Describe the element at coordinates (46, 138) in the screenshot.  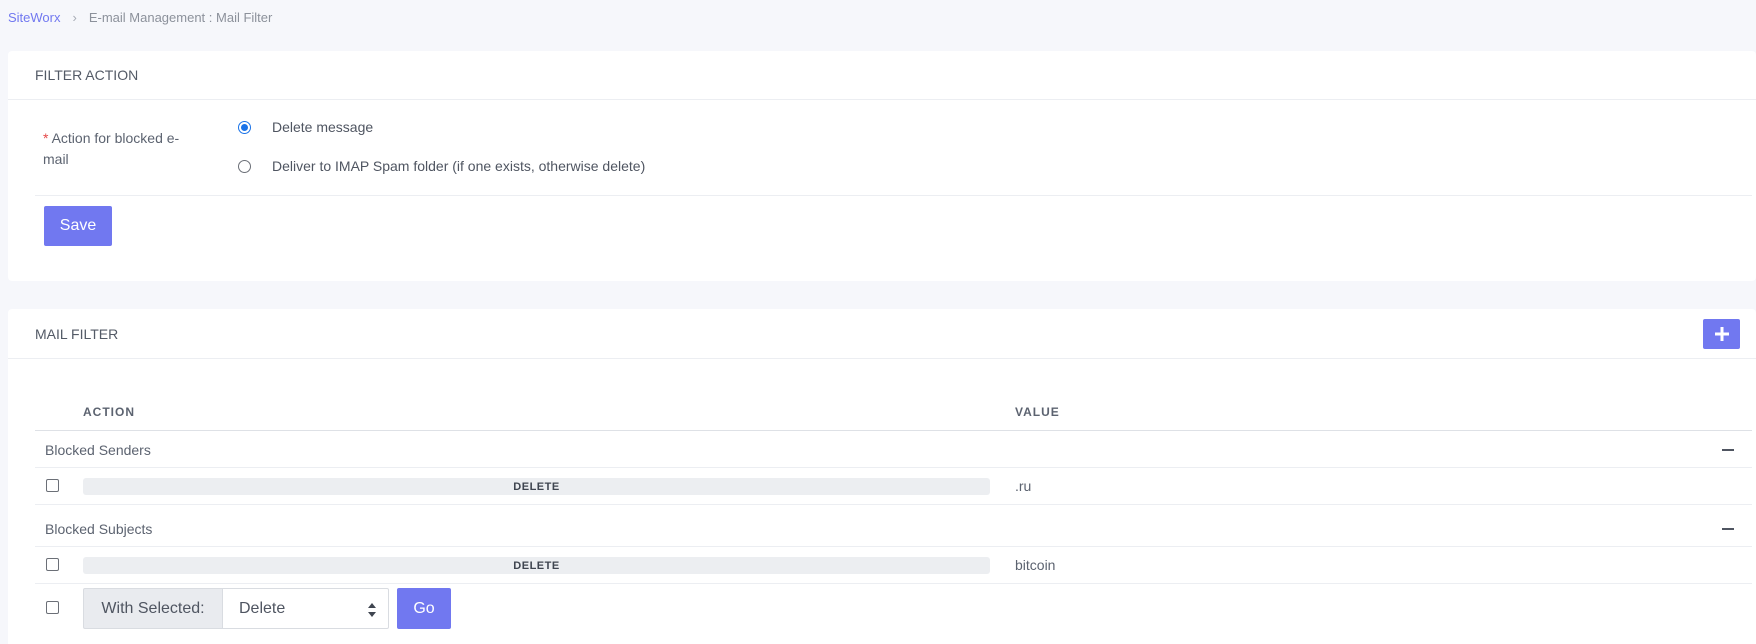
I see `required-marker: *` at that location.